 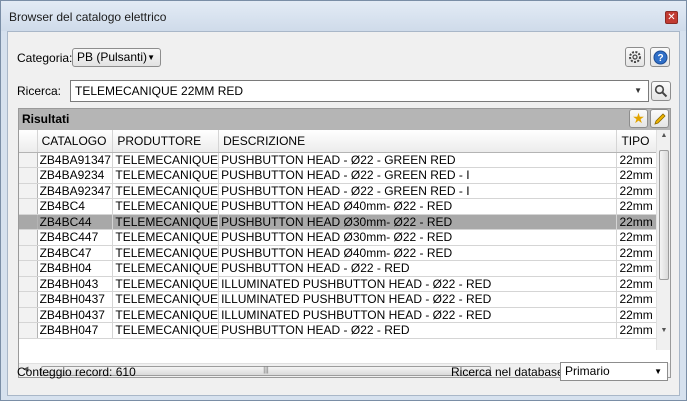 I want to click on column-header-tipo: TIPO, so click(x=636, y=141).